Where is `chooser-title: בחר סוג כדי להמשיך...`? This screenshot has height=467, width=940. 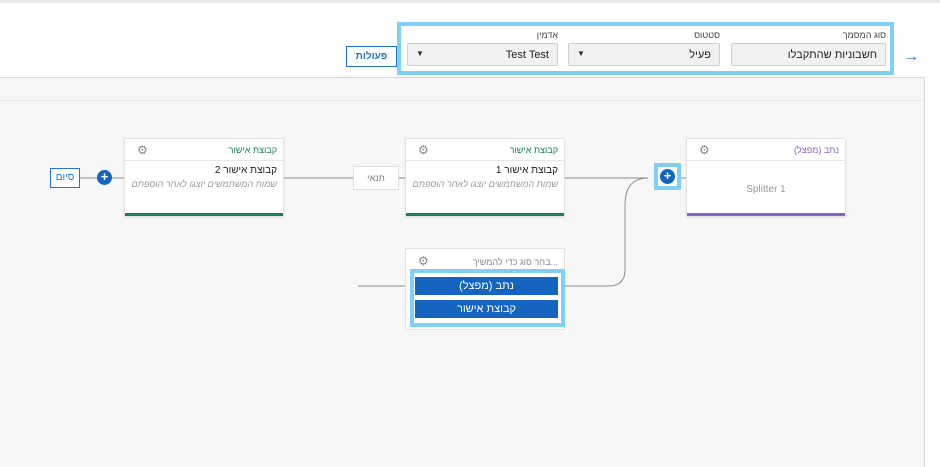
chooser-title: בחר סוג כדי להמשיך... is located at coordinates (515, 262).